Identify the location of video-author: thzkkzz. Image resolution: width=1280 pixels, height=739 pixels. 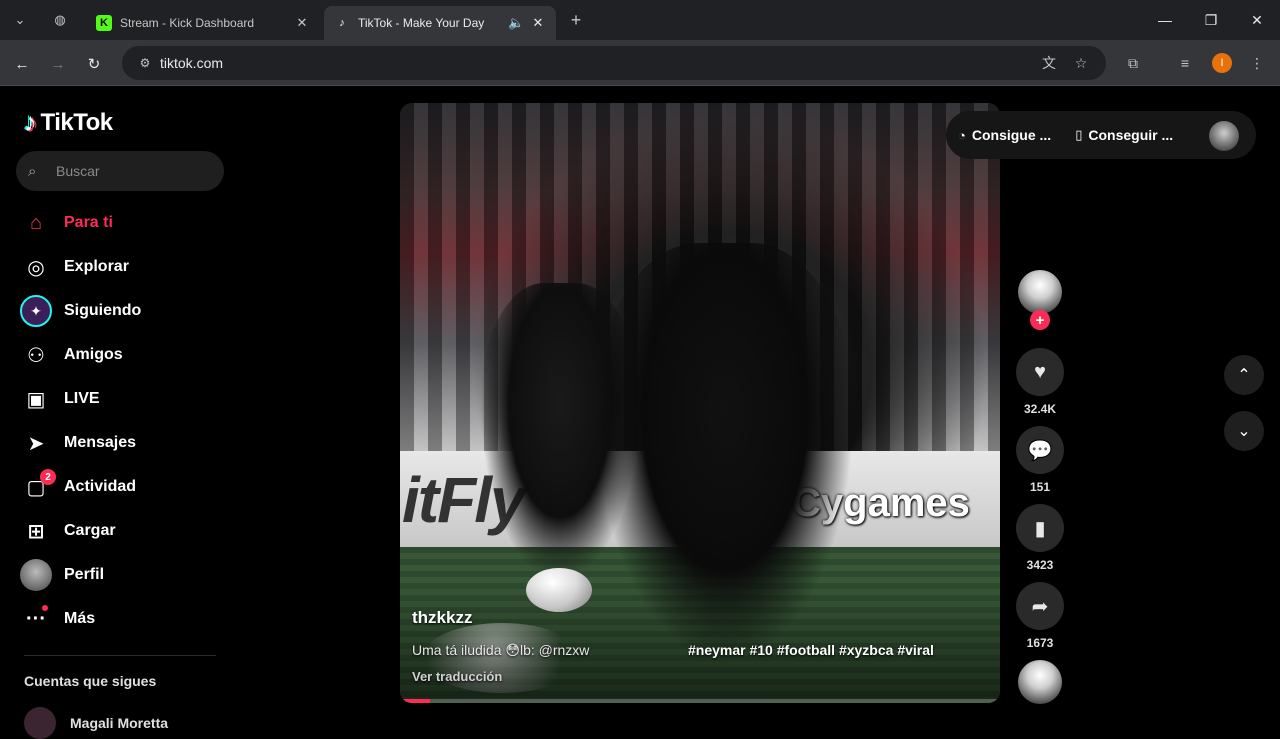
(442, 618).